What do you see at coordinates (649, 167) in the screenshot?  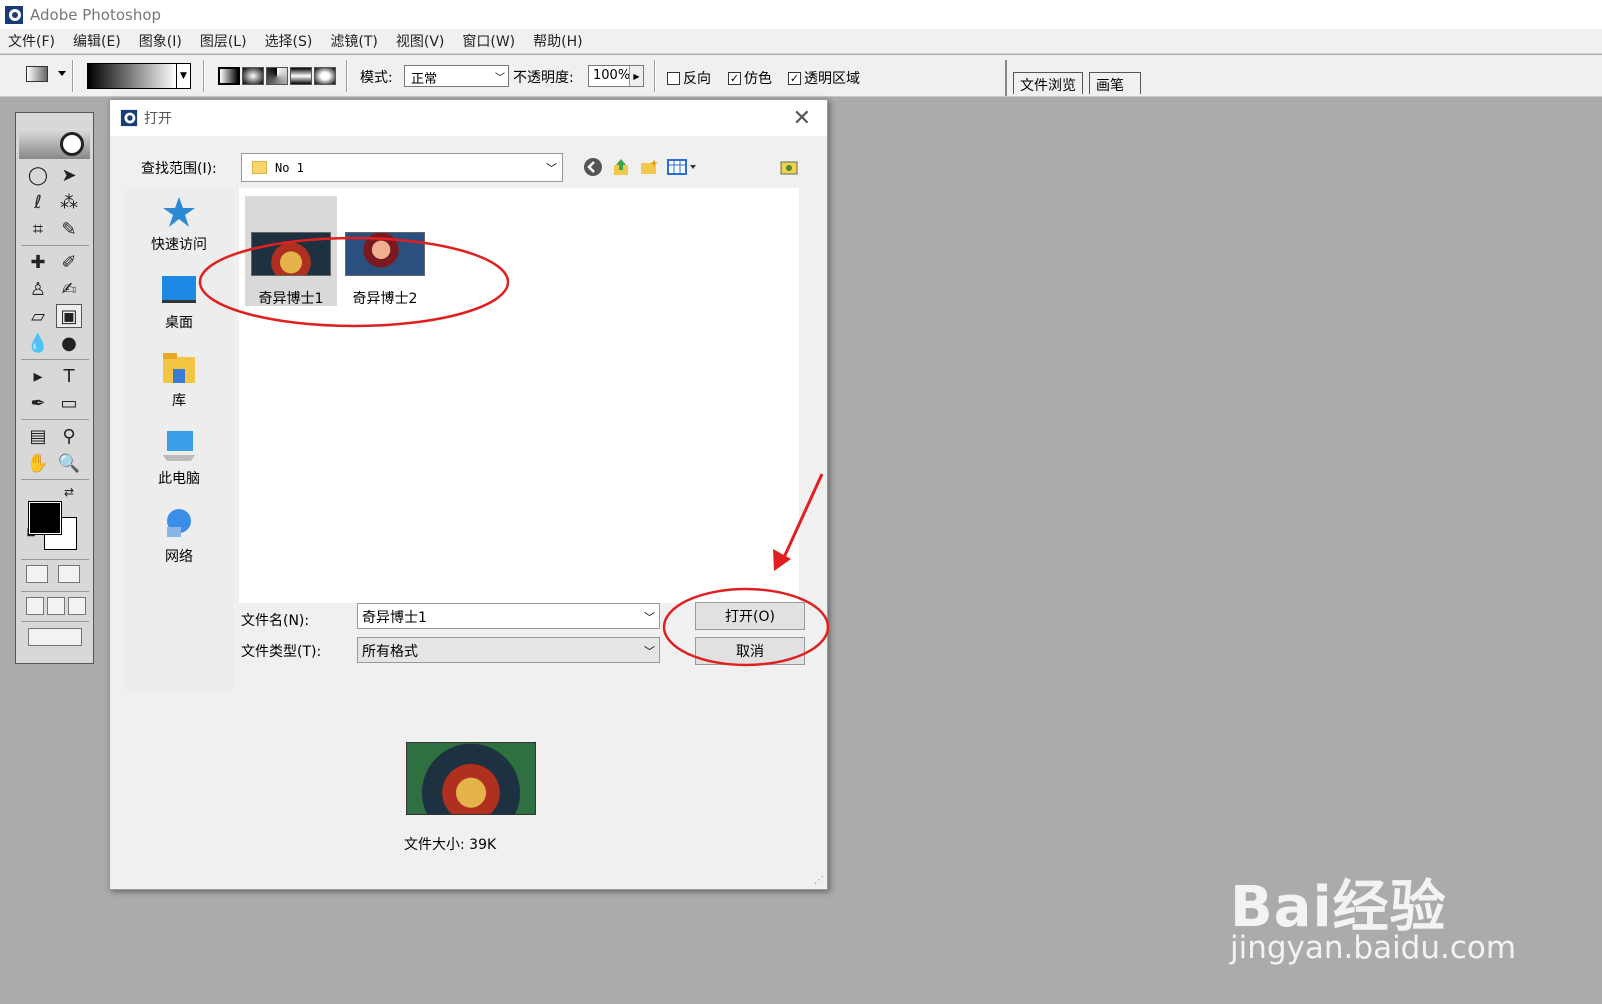 I see `new-folder-icon` at bounding box center [649, 167].